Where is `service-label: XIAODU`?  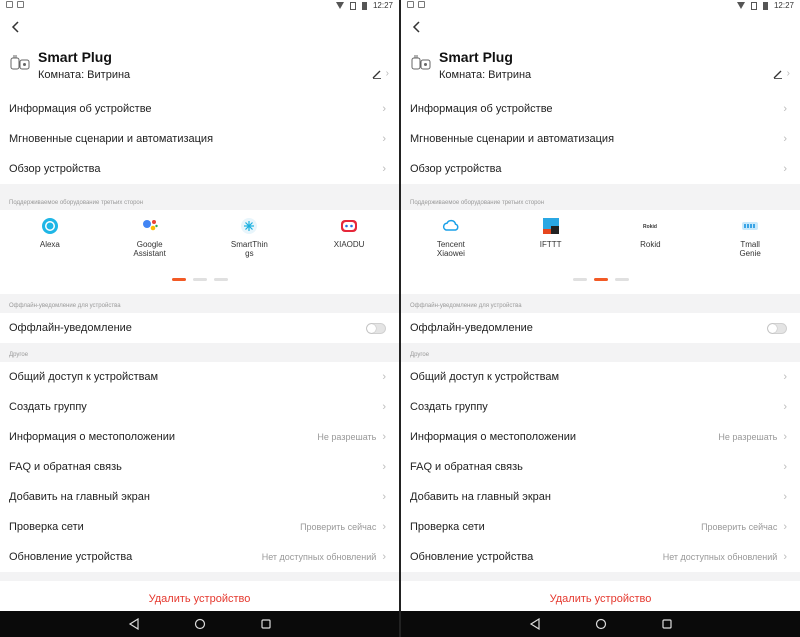
service-label: XIAODU is located at coordinates (349, 244).